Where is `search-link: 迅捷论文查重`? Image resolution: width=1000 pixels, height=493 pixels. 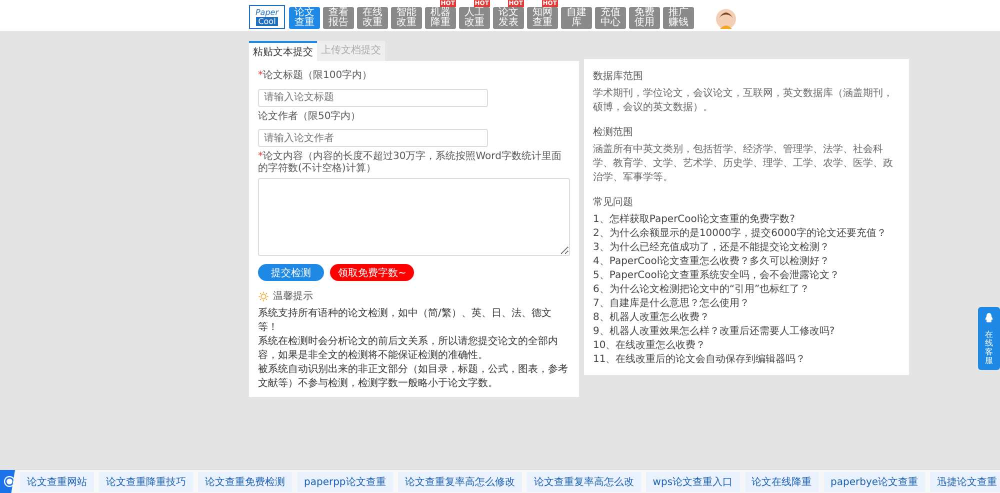
search-link: 迅捷论文查重 is located at coordinates (965, 482).